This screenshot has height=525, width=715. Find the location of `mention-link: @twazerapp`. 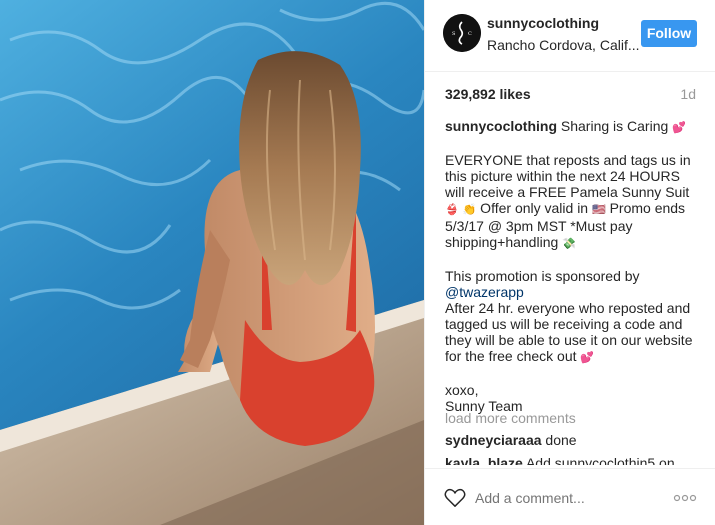

mention-link: @twazerapp is located at coordinates (484, 292).